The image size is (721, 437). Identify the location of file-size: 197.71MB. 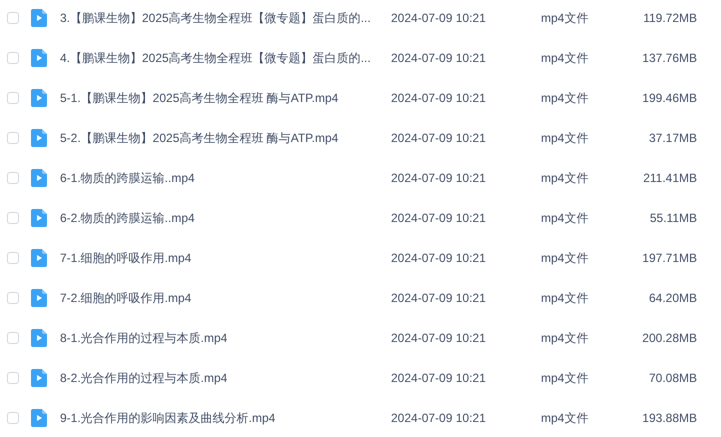
(669, 258).